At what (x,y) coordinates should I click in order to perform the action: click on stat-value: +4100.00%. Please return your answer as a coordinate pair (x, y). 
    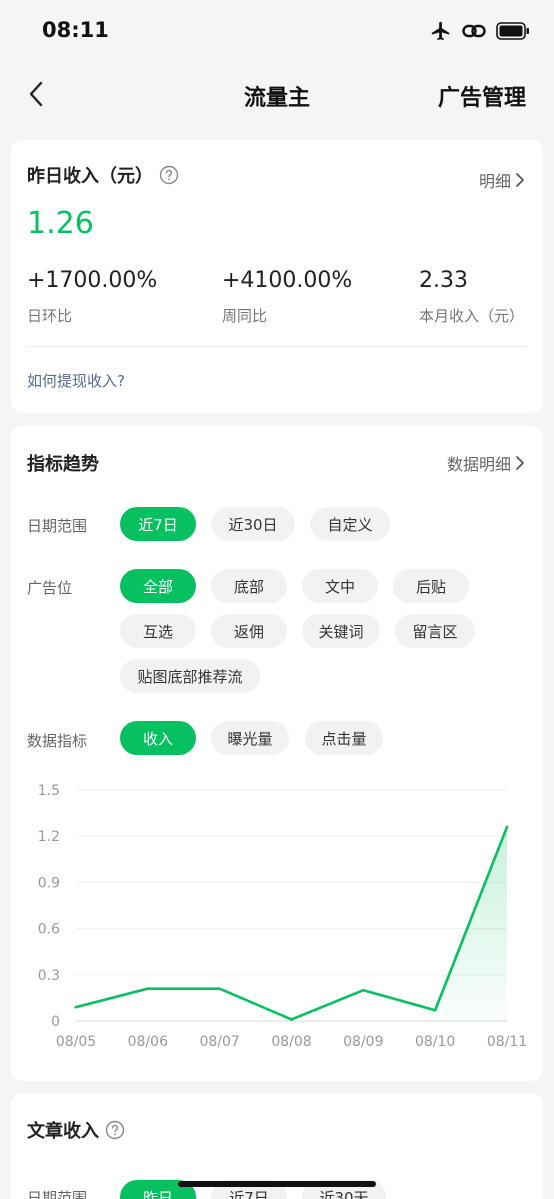
    Looking at the image, I should click on (287, 280).